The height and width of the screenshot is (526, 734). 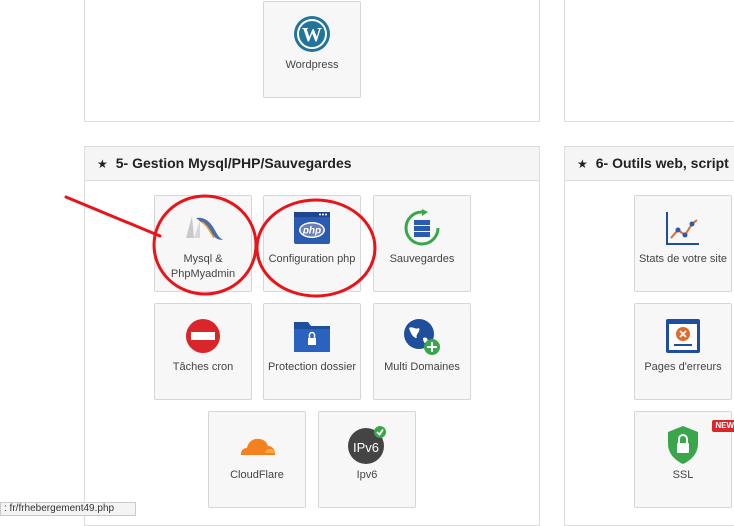 I want to click on section5-header: ★ 5- Gestion Mysql/PHP/Sauvegardes, so click(x=312, y=164).